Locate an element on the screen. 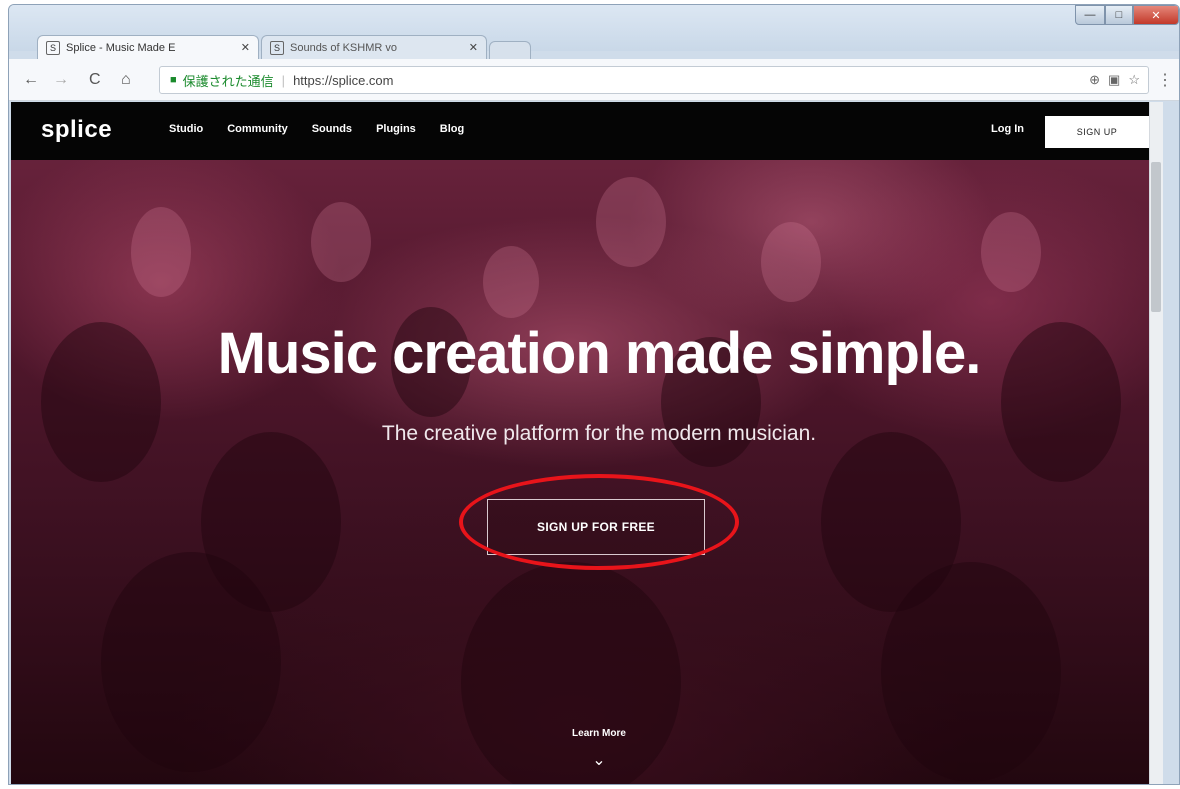 The image size is (1180, 789). nav-blog: Blog is located at coordinates (452, 129).